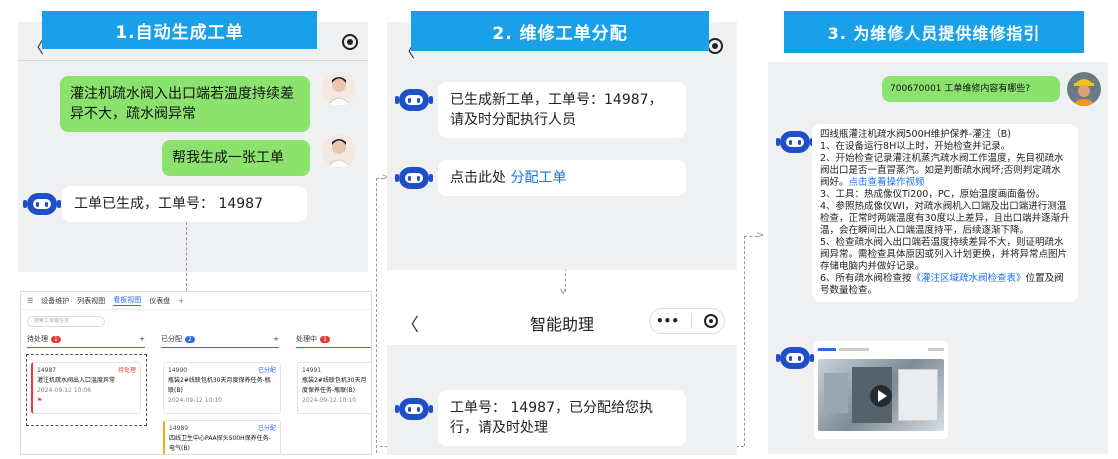  I want to click on banner-step-2: 2. 维修工单分配, so click(560, 31).